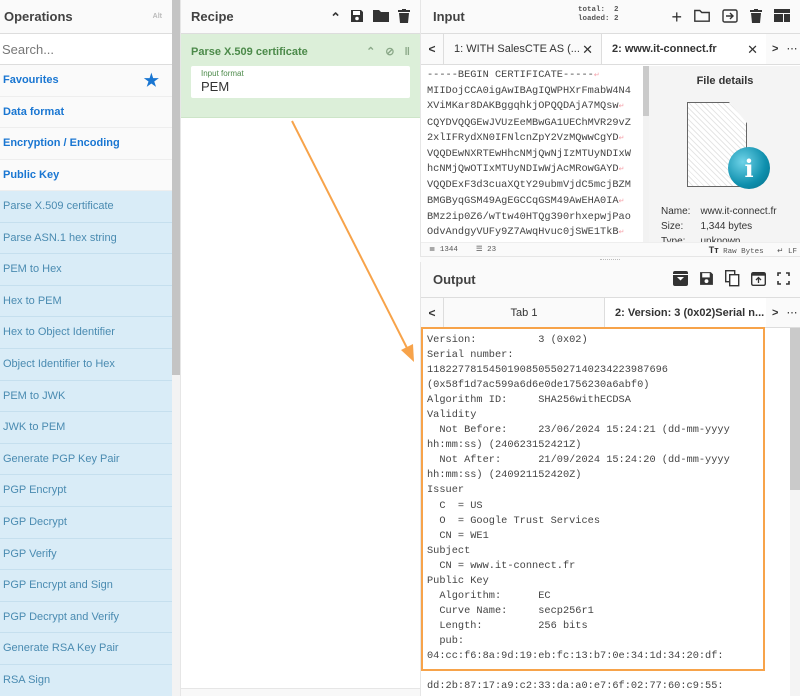  What do you see at coordinates (792, 252) in the screenshot?
I see `eol-selector: LF` at bounding box center [792, 252].